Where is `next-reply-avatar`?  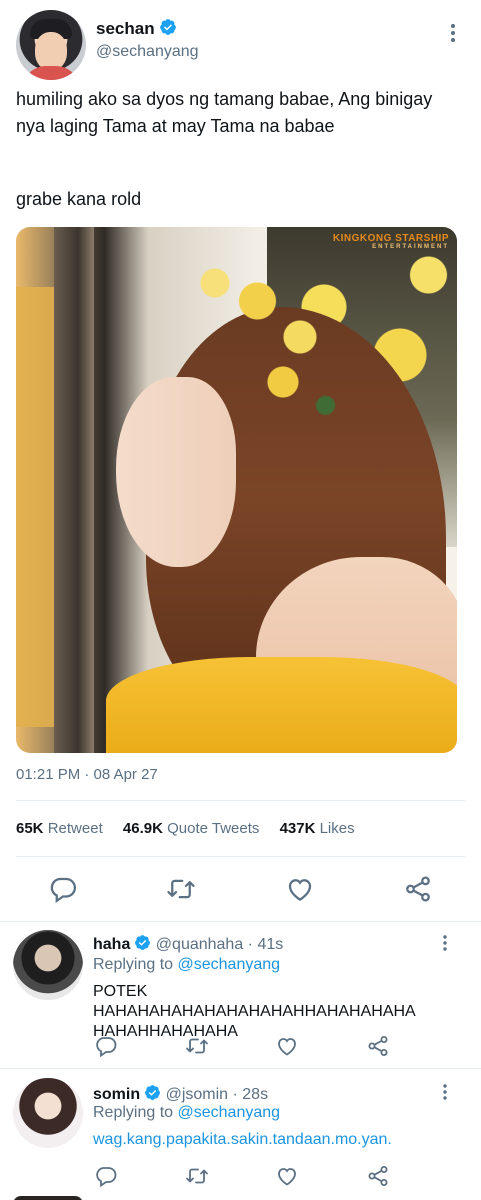 next-reply-avatar is located at coordinates (48, 1198).